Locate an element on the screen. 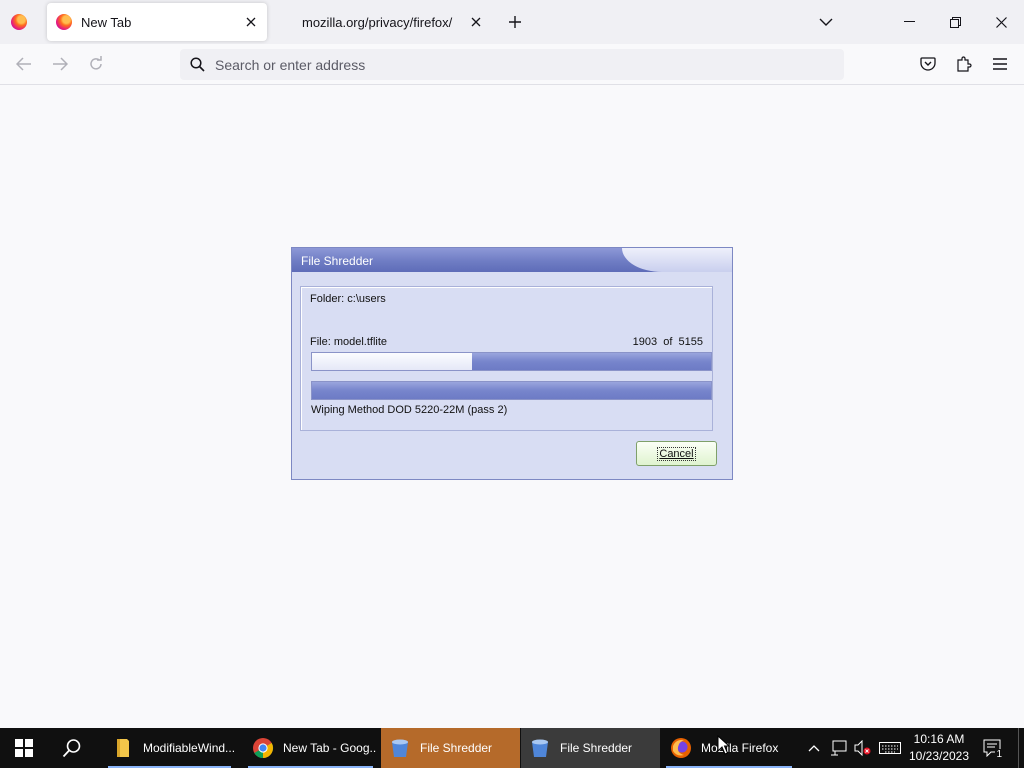 Image resolution: width=1024 pixels, height=768 pixels. cancel-label: Cancel is located at coordinates (676, 453).